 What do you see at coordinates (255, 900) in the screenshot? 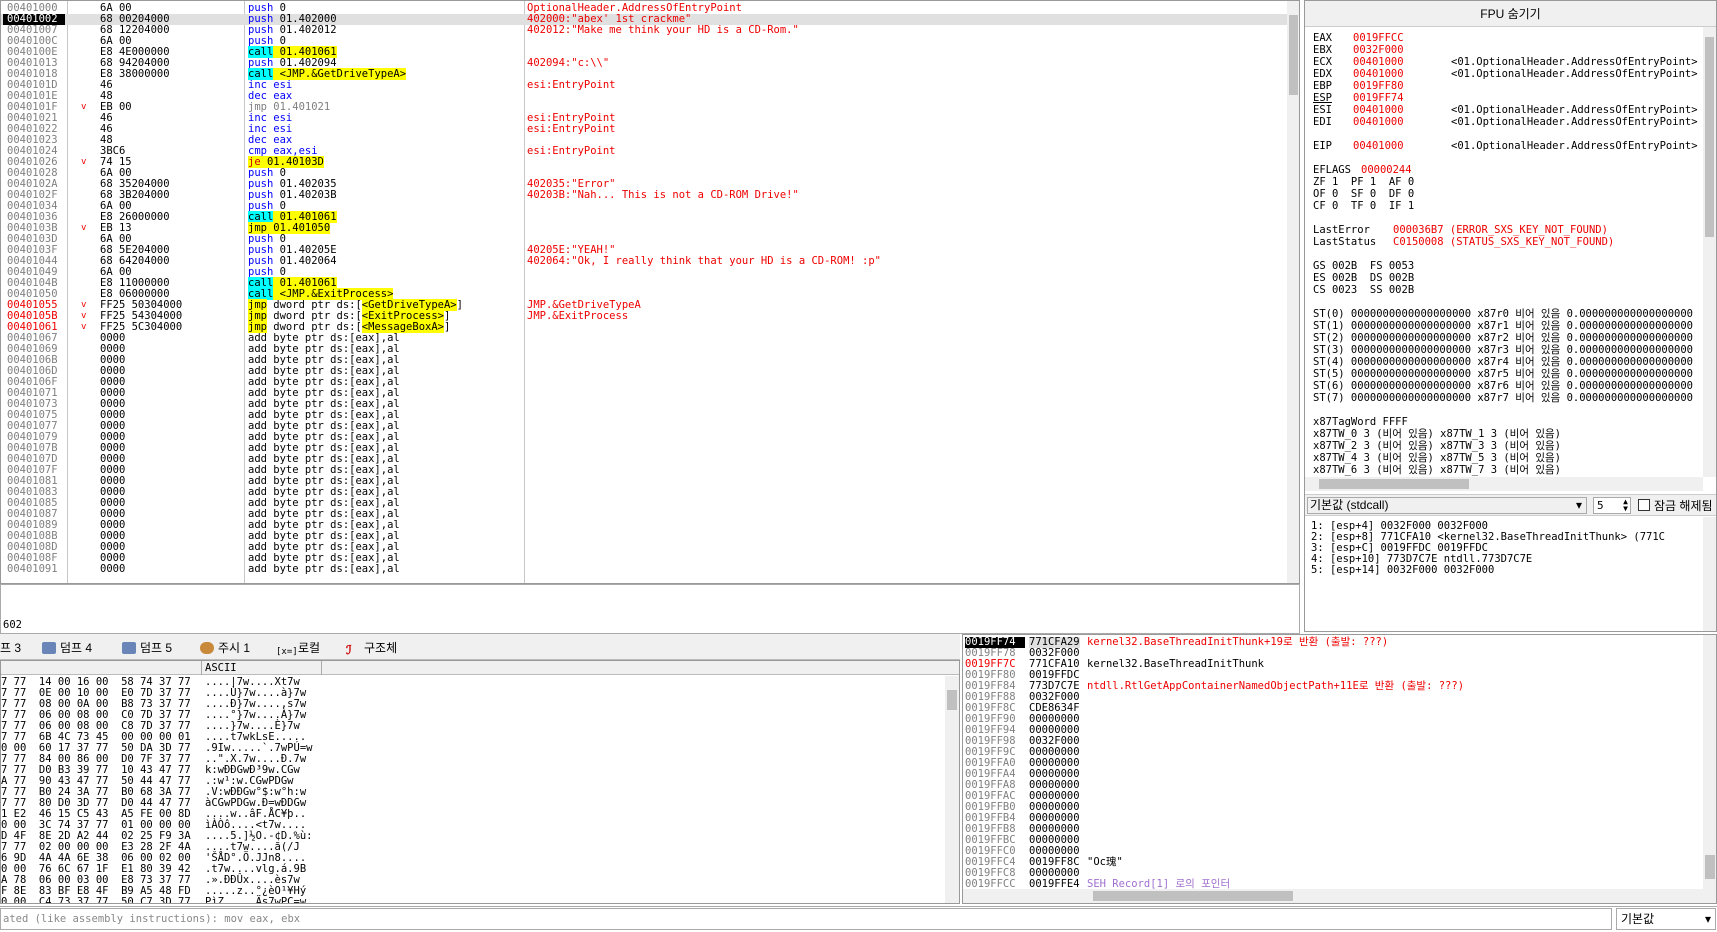
I see `dump-ascii: PìZ.....Äs7wPÇ=w` at bounding box center [255, 900].